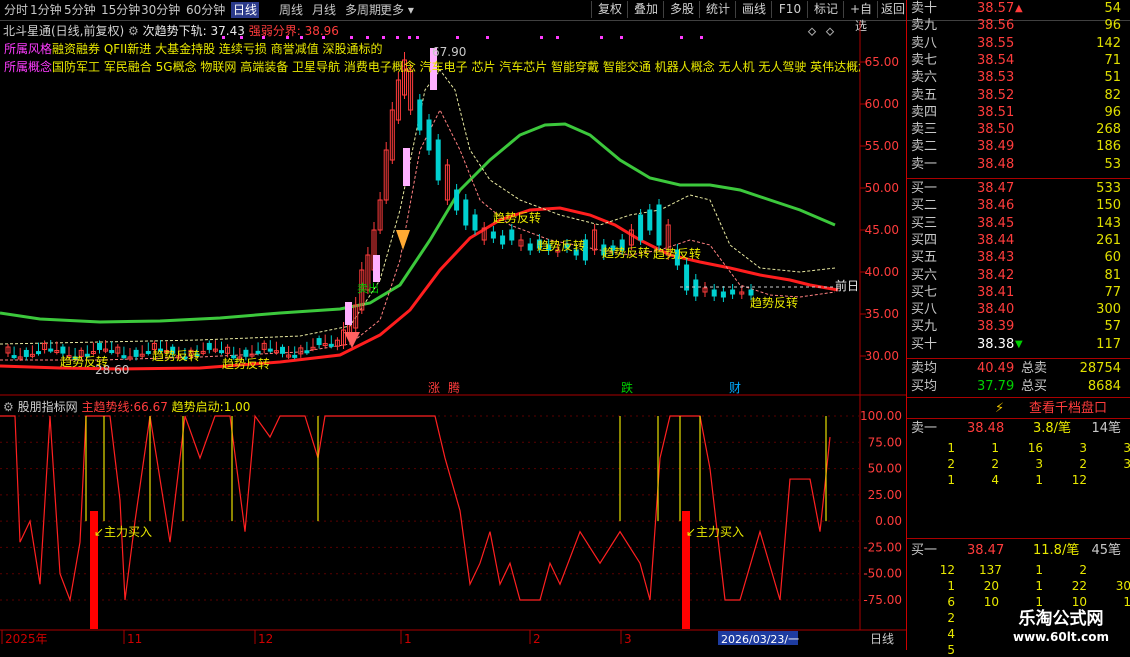 The image size is (1130, 657). I want to click on sell-queue-cell: 3, so click(1126, 448).